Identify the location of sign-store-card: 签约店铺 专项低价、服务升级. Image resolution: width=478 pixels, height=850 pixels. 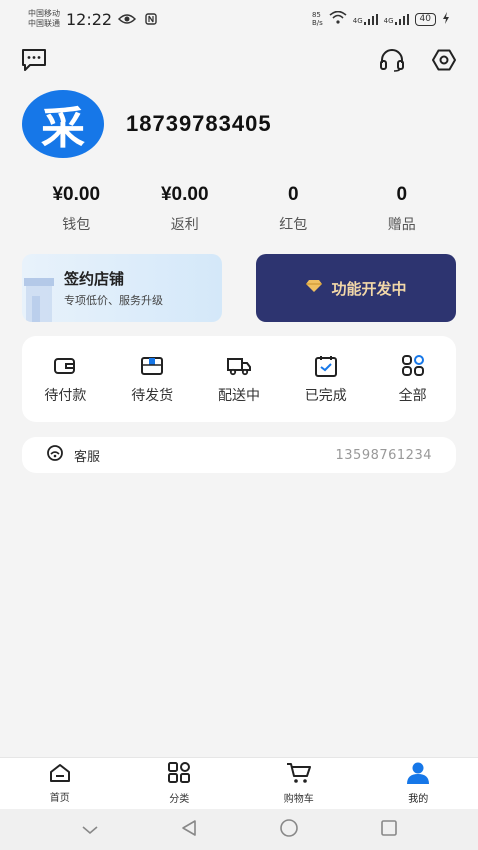
(122, 288).